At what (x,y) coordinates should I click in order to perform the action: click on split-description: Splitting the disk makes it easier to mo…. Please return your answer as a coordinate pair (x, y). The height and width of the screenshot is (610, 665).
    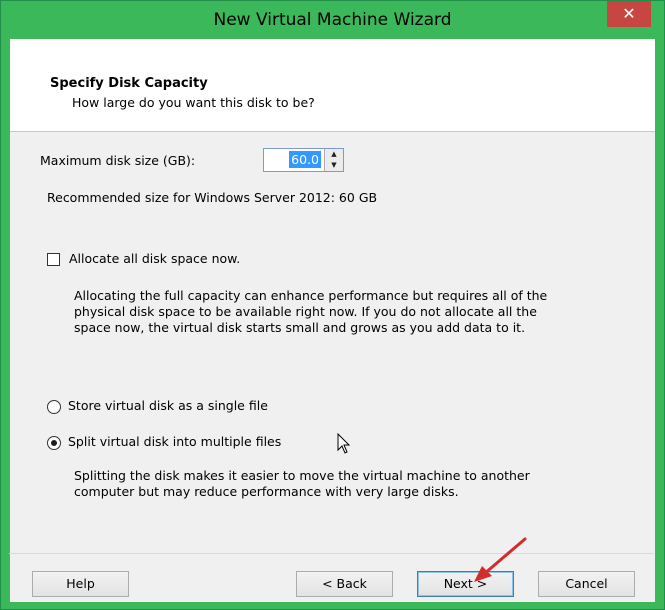
    Looking at the image, I should click on (302, 484).